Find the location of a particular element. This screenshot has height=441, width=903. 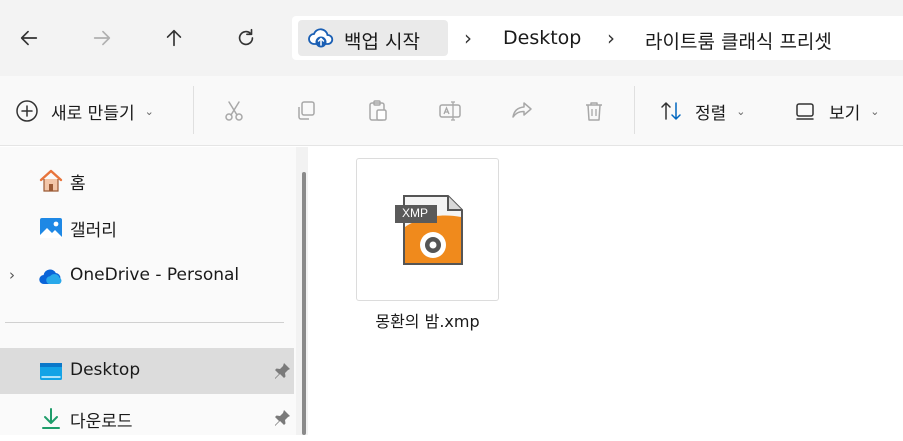

view-button: 보기 ⌄ is located at coordinates (836, 111).